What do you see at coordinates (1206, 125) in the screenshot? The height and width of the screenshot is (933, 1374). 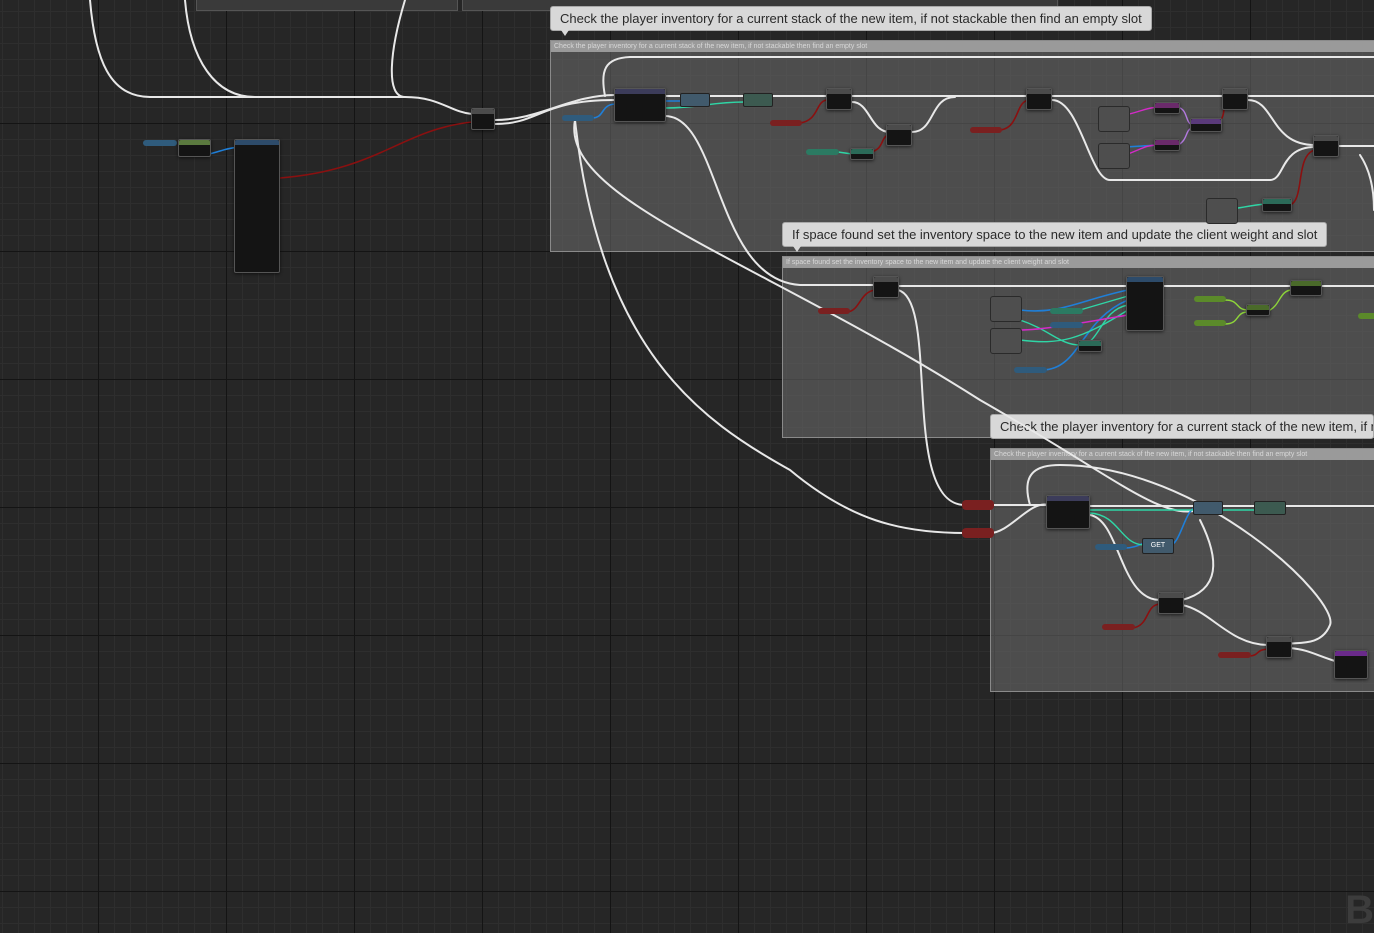 I see `node-compare-byte` at bounding box center [1206, 125].